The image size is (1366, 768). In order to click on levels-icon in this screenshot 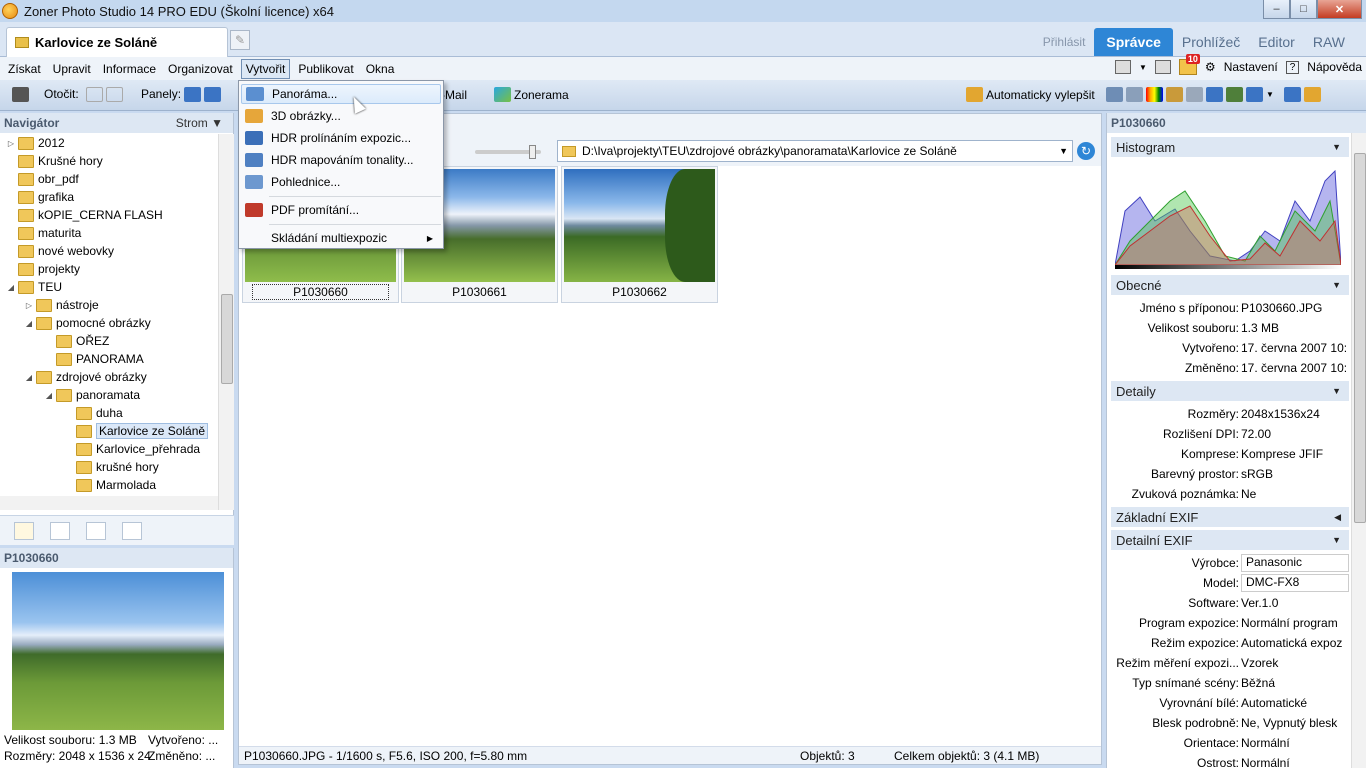, I will do `click(1114, 94)`.